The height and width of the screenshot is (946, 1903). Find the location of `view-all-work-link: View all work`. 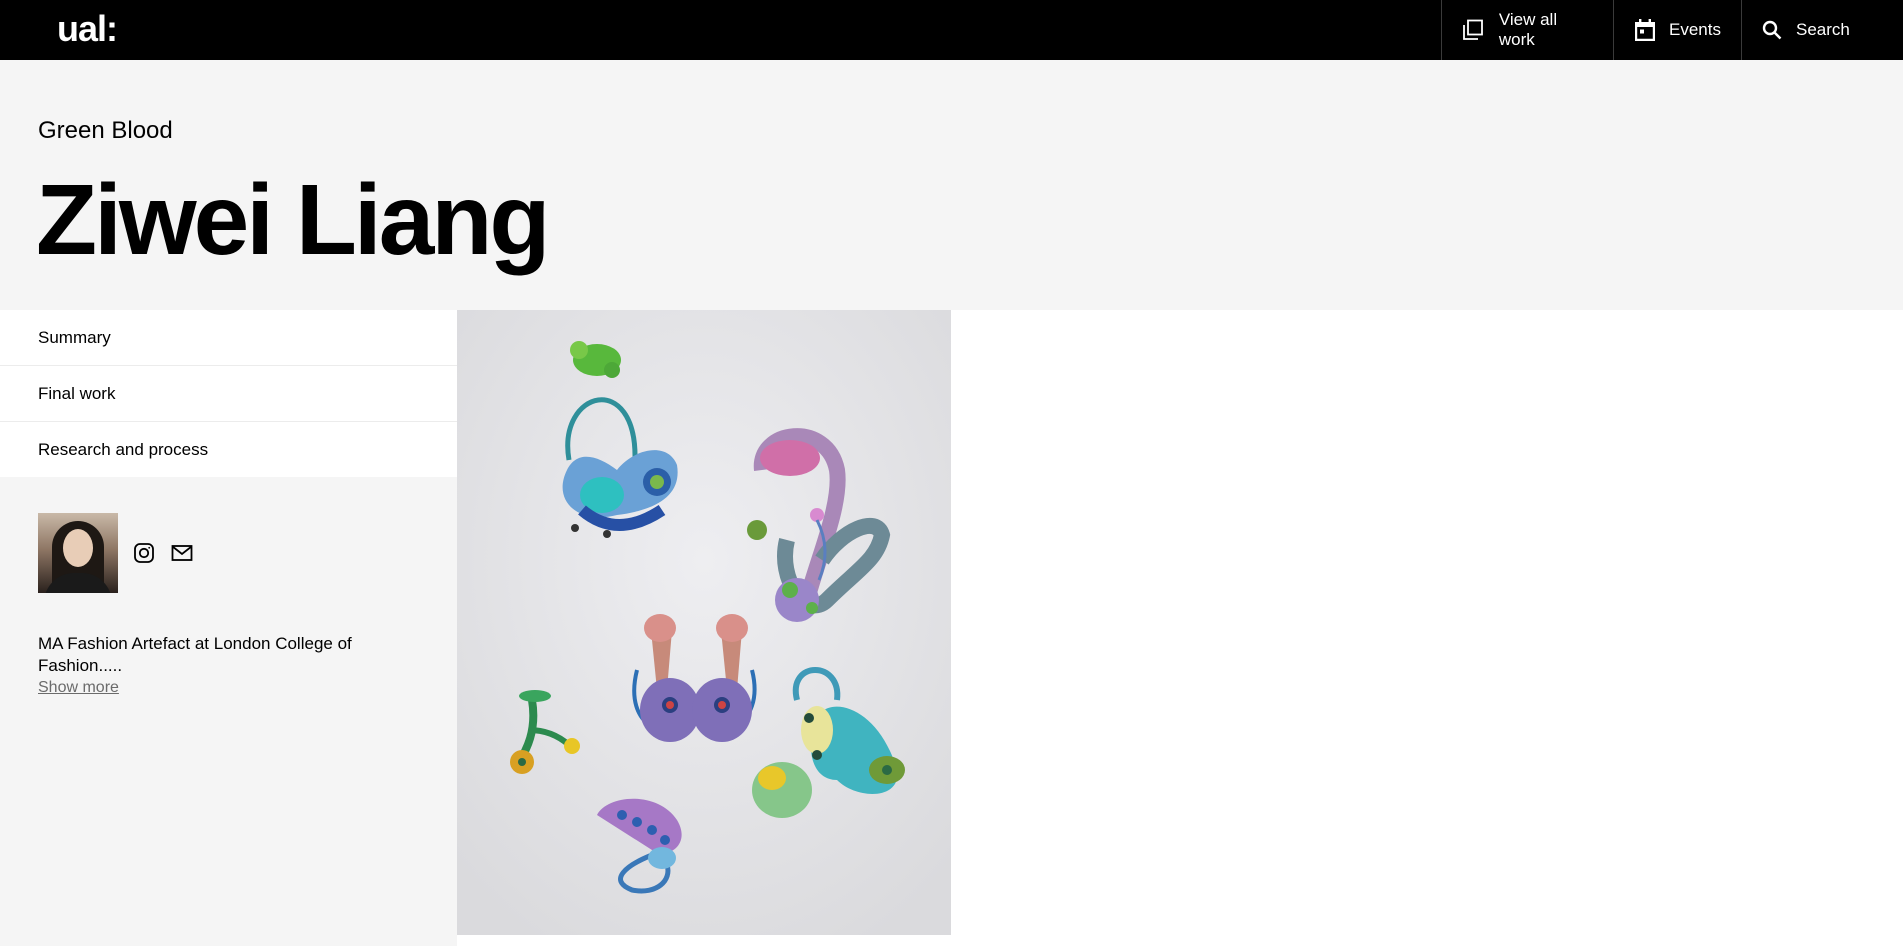

view-all-work-link: View all work is located at coordinates (1527, 30).